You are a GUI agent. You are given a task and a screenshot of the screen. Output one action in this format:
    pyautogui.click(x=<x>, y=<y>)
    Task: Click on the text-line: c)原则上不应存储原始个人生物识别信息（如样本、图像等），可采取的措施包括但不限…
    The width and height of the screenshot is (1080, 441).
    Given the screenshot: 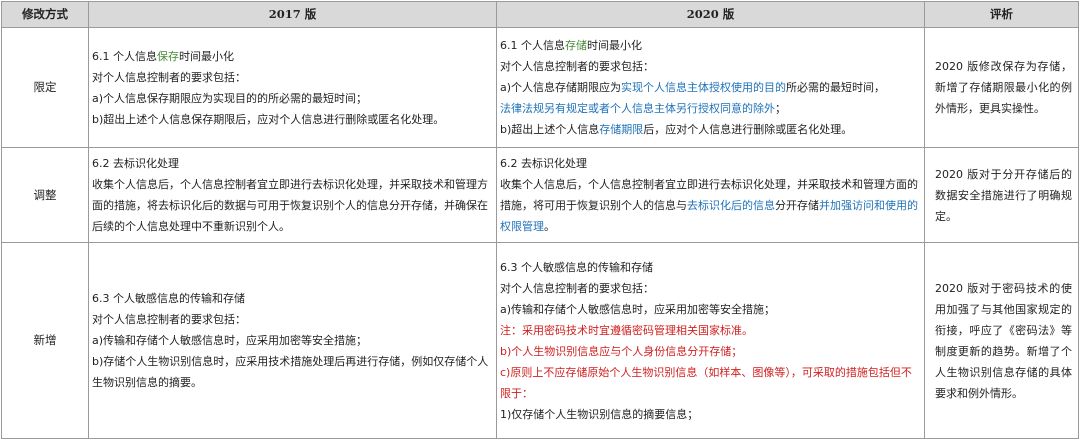 What is the action you would take?
    pyautogui.click(x=706, y=382)
    